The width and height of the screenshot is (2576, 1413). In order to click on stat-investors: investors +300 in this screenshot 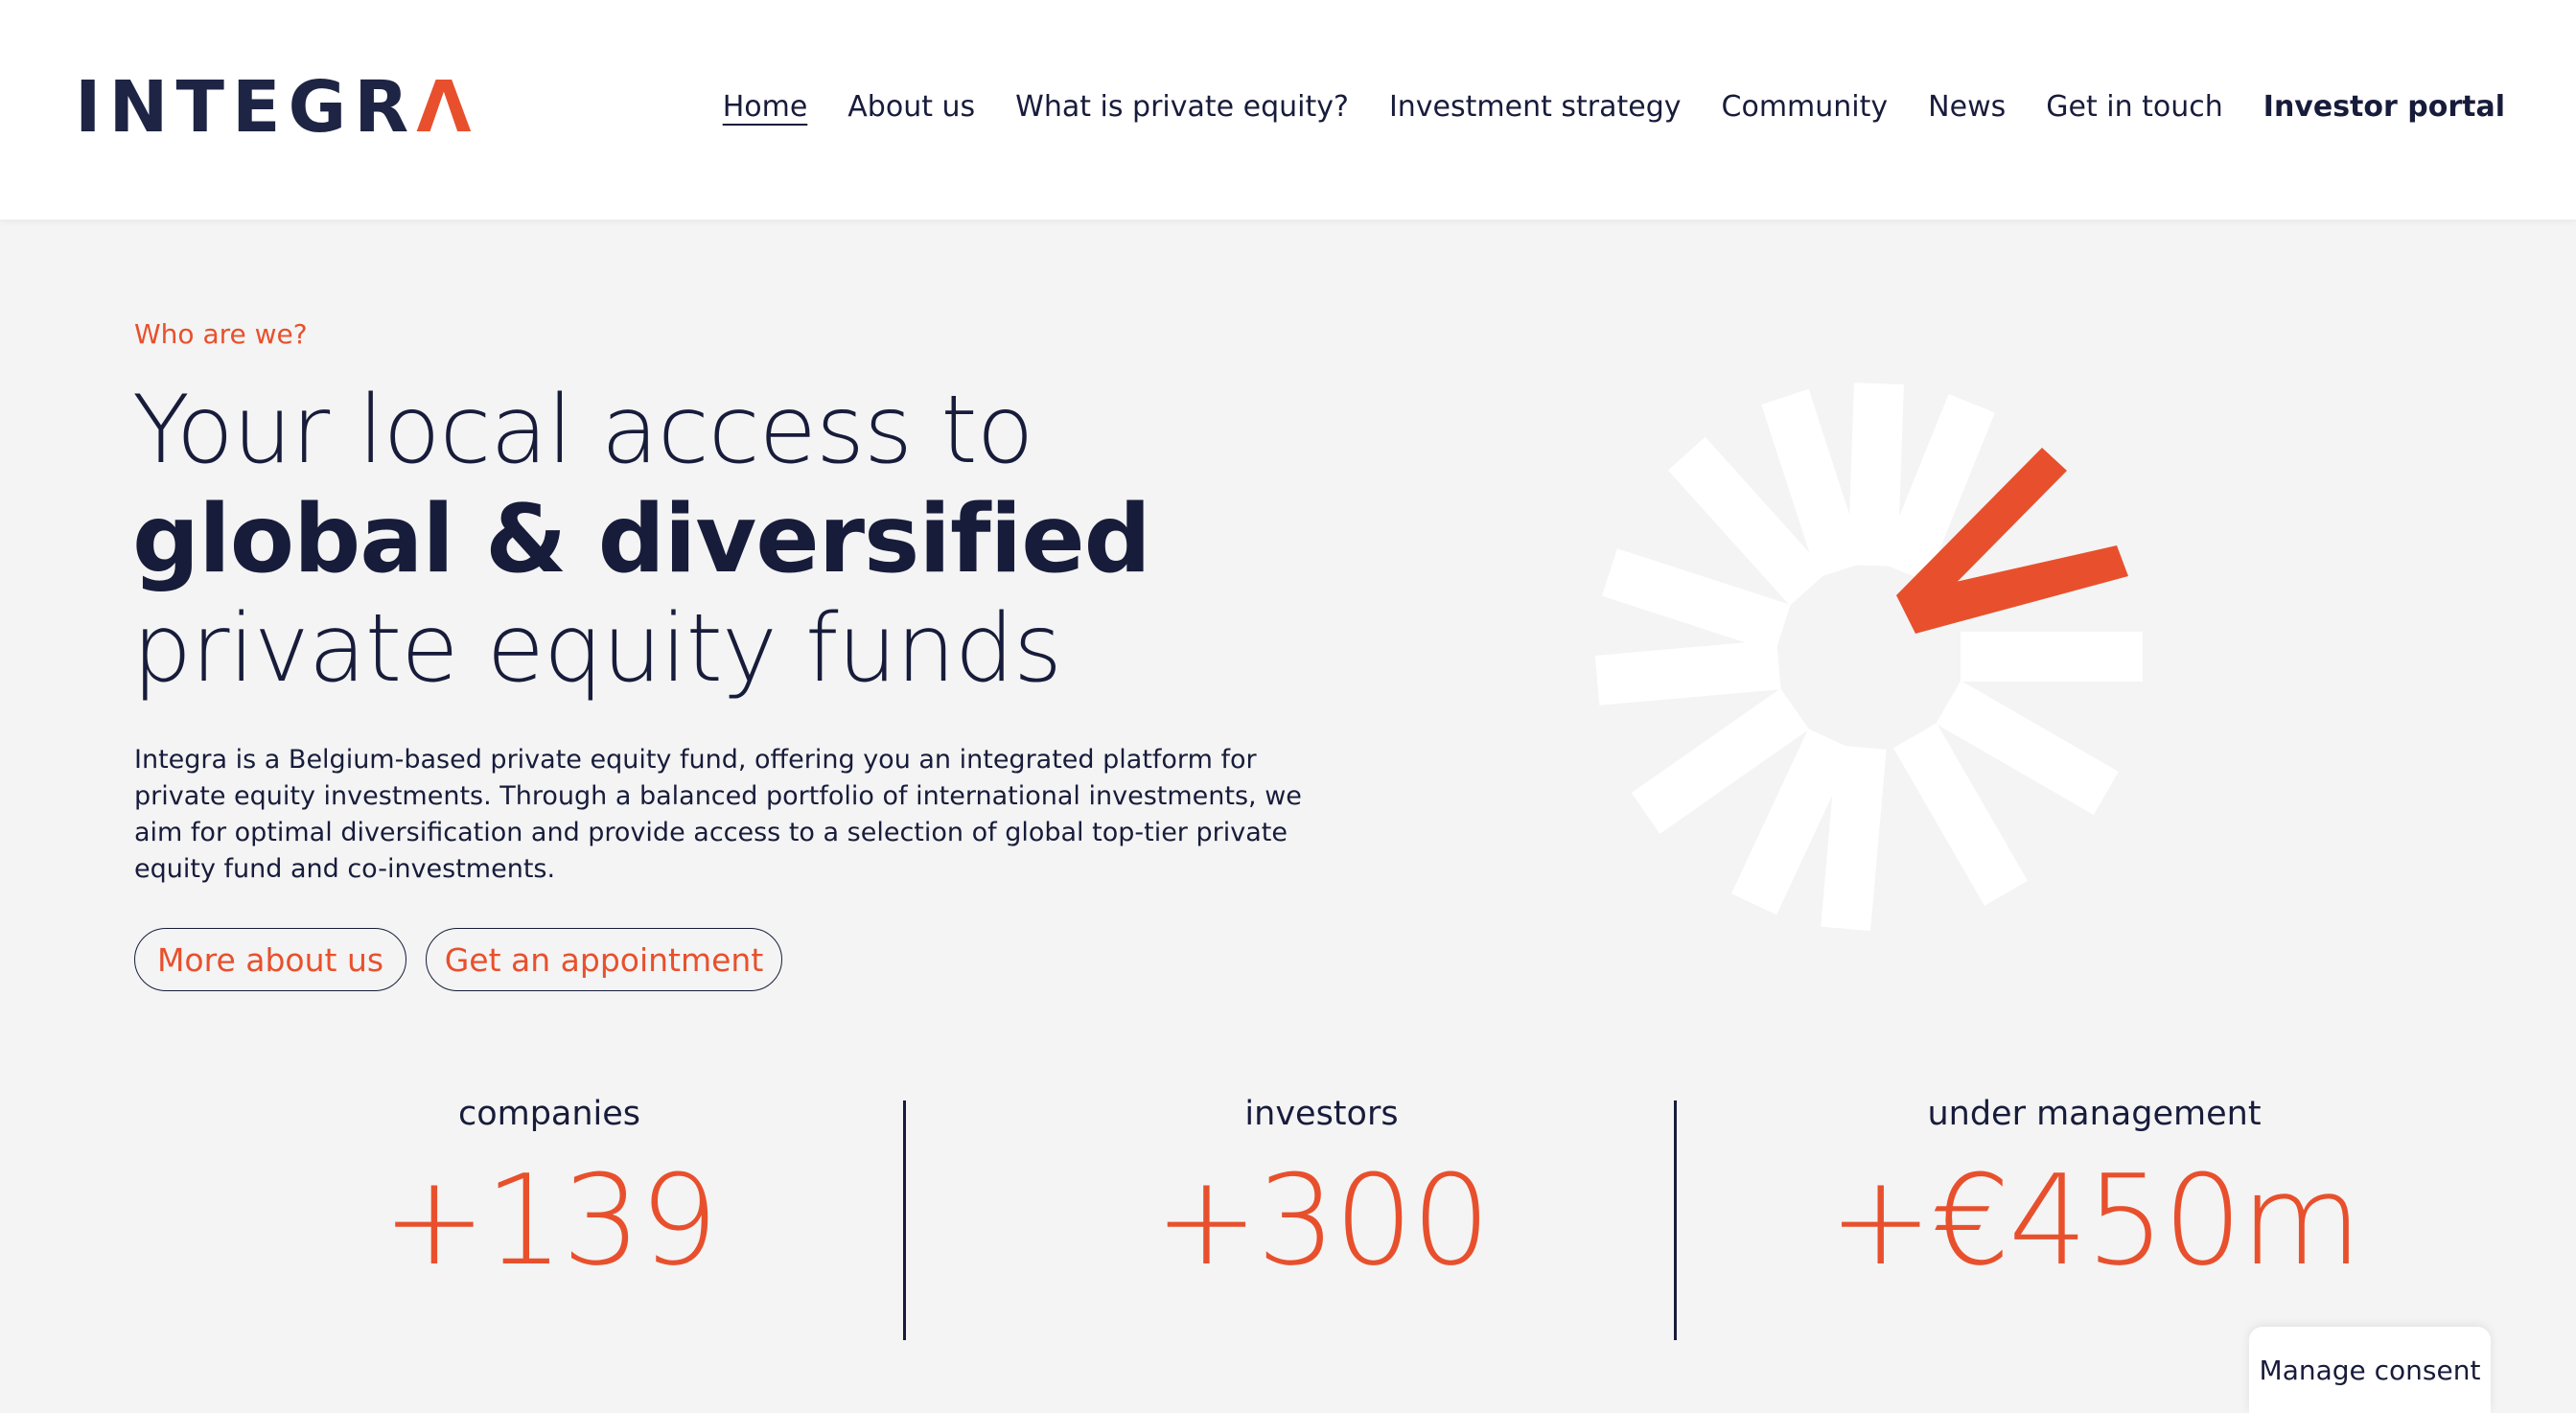, I will do `click(1322, 1193)`.